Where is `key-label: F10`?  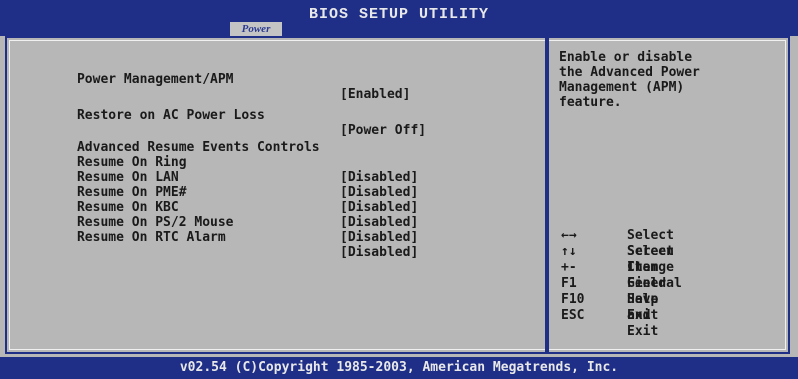
key-label: F10 is located at coordinates (573, 299).